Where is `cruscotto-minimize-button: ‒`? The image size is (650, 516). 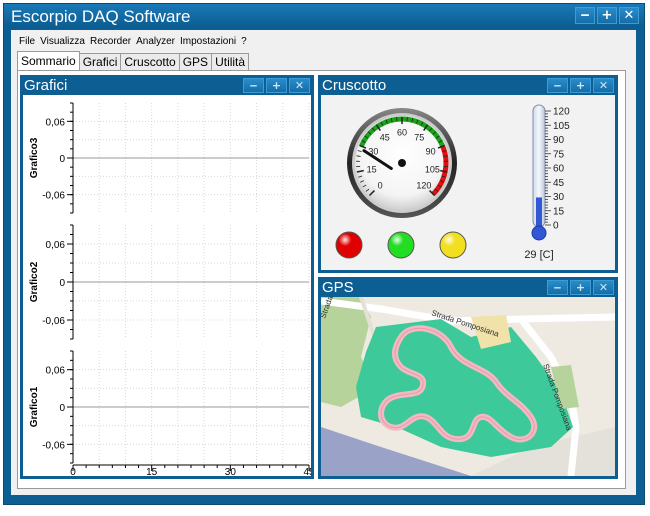
cruscotto-minimize-button: ‒ is located at coordinates (557, 85).